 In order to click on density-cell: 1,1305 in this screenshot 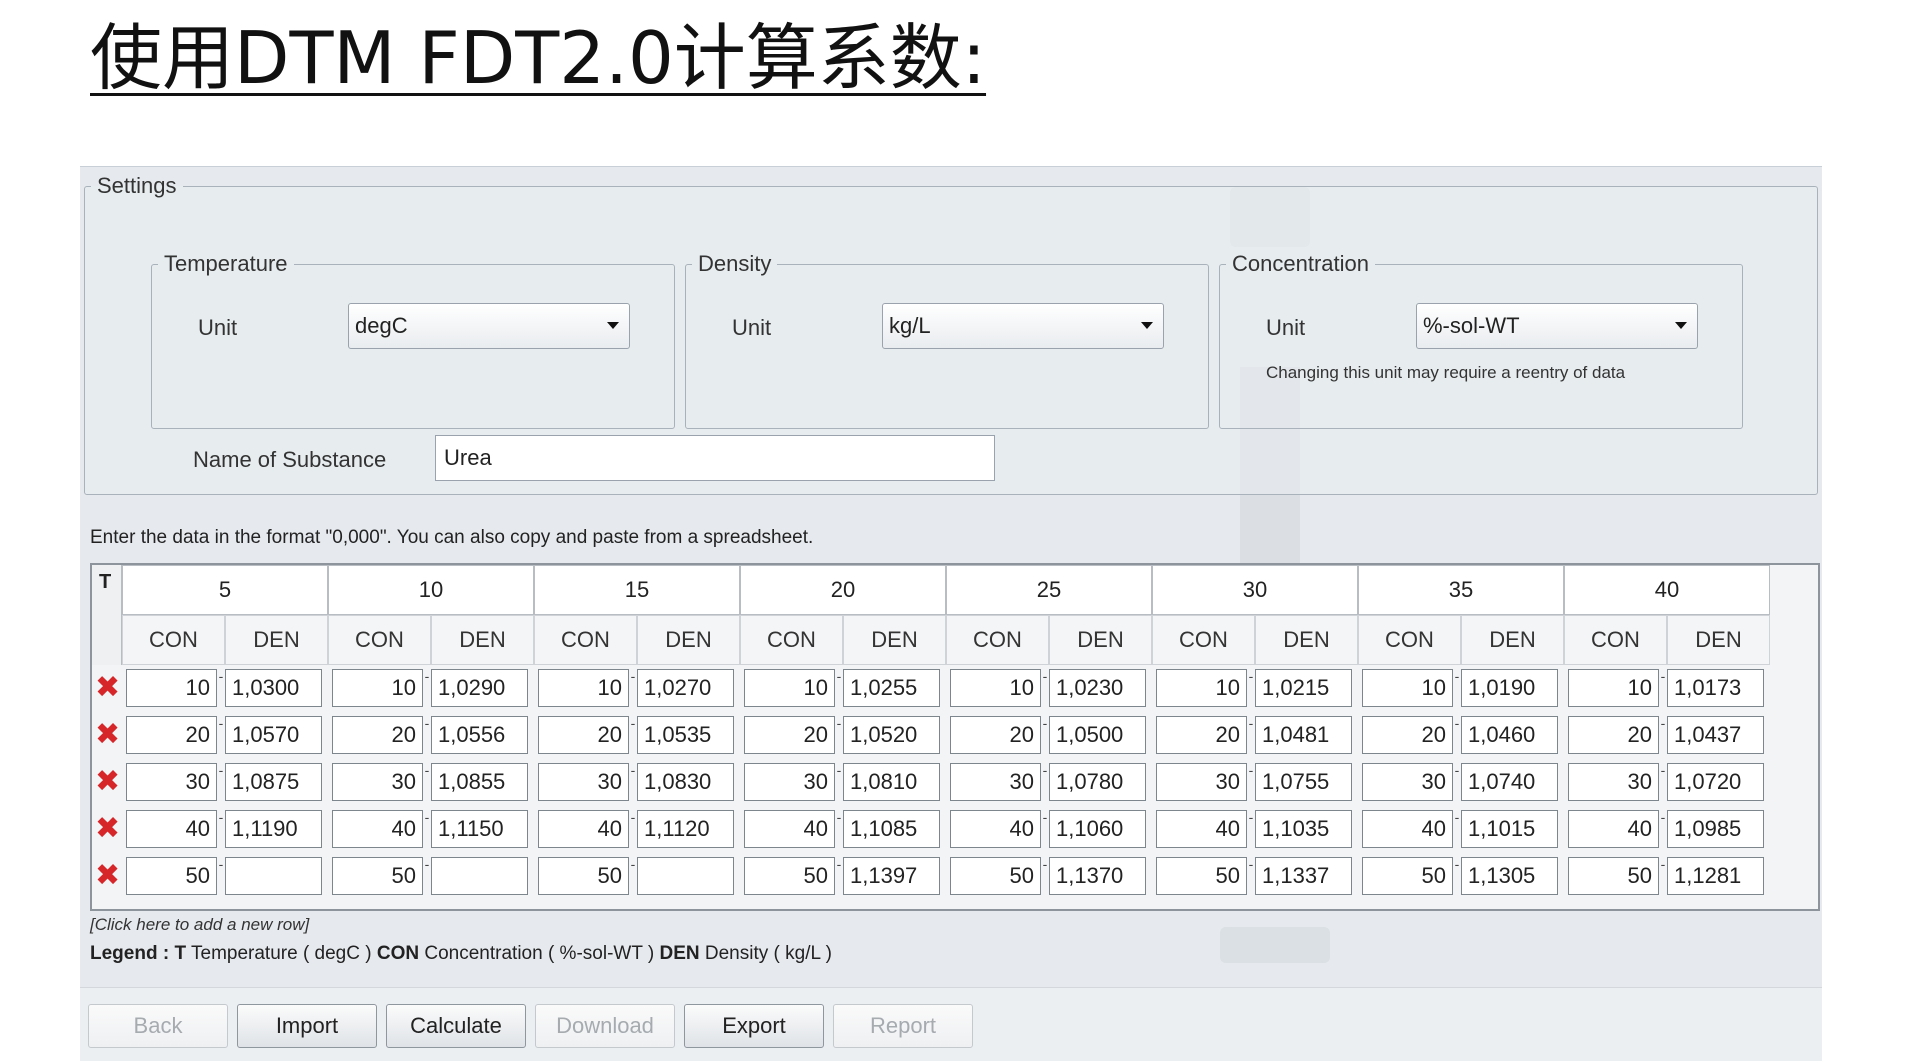, I will do `click(1509, 876)`.